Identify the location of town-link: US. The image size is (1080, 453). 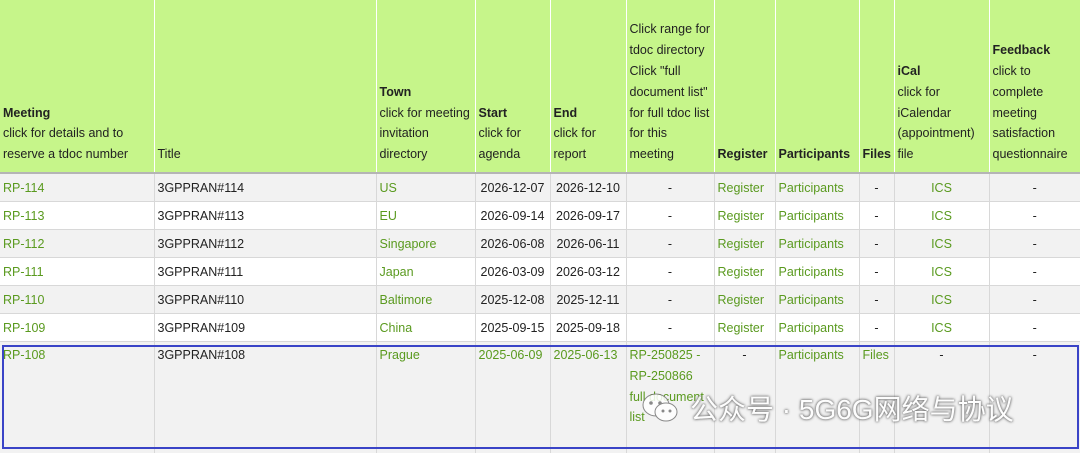
(426, 187).